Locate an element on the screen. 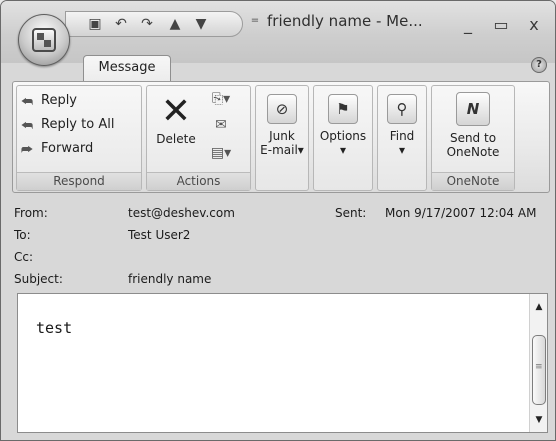  quick-access-toolbar: ▣ ↶ ↷ ▲ ▼ is located at coordinates (154, 24).